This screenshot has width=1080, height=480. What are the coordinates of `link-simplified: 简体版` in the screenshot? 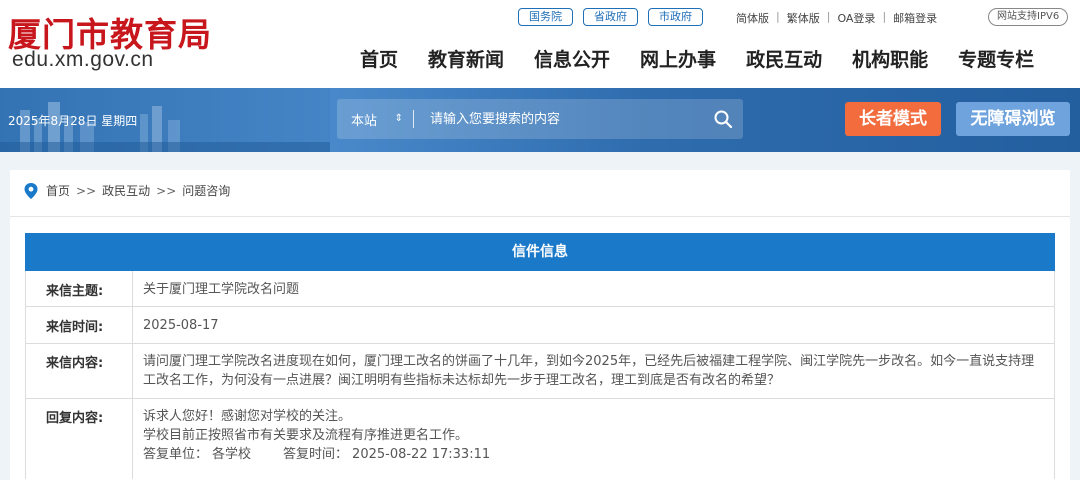 It's located at (752, 18).